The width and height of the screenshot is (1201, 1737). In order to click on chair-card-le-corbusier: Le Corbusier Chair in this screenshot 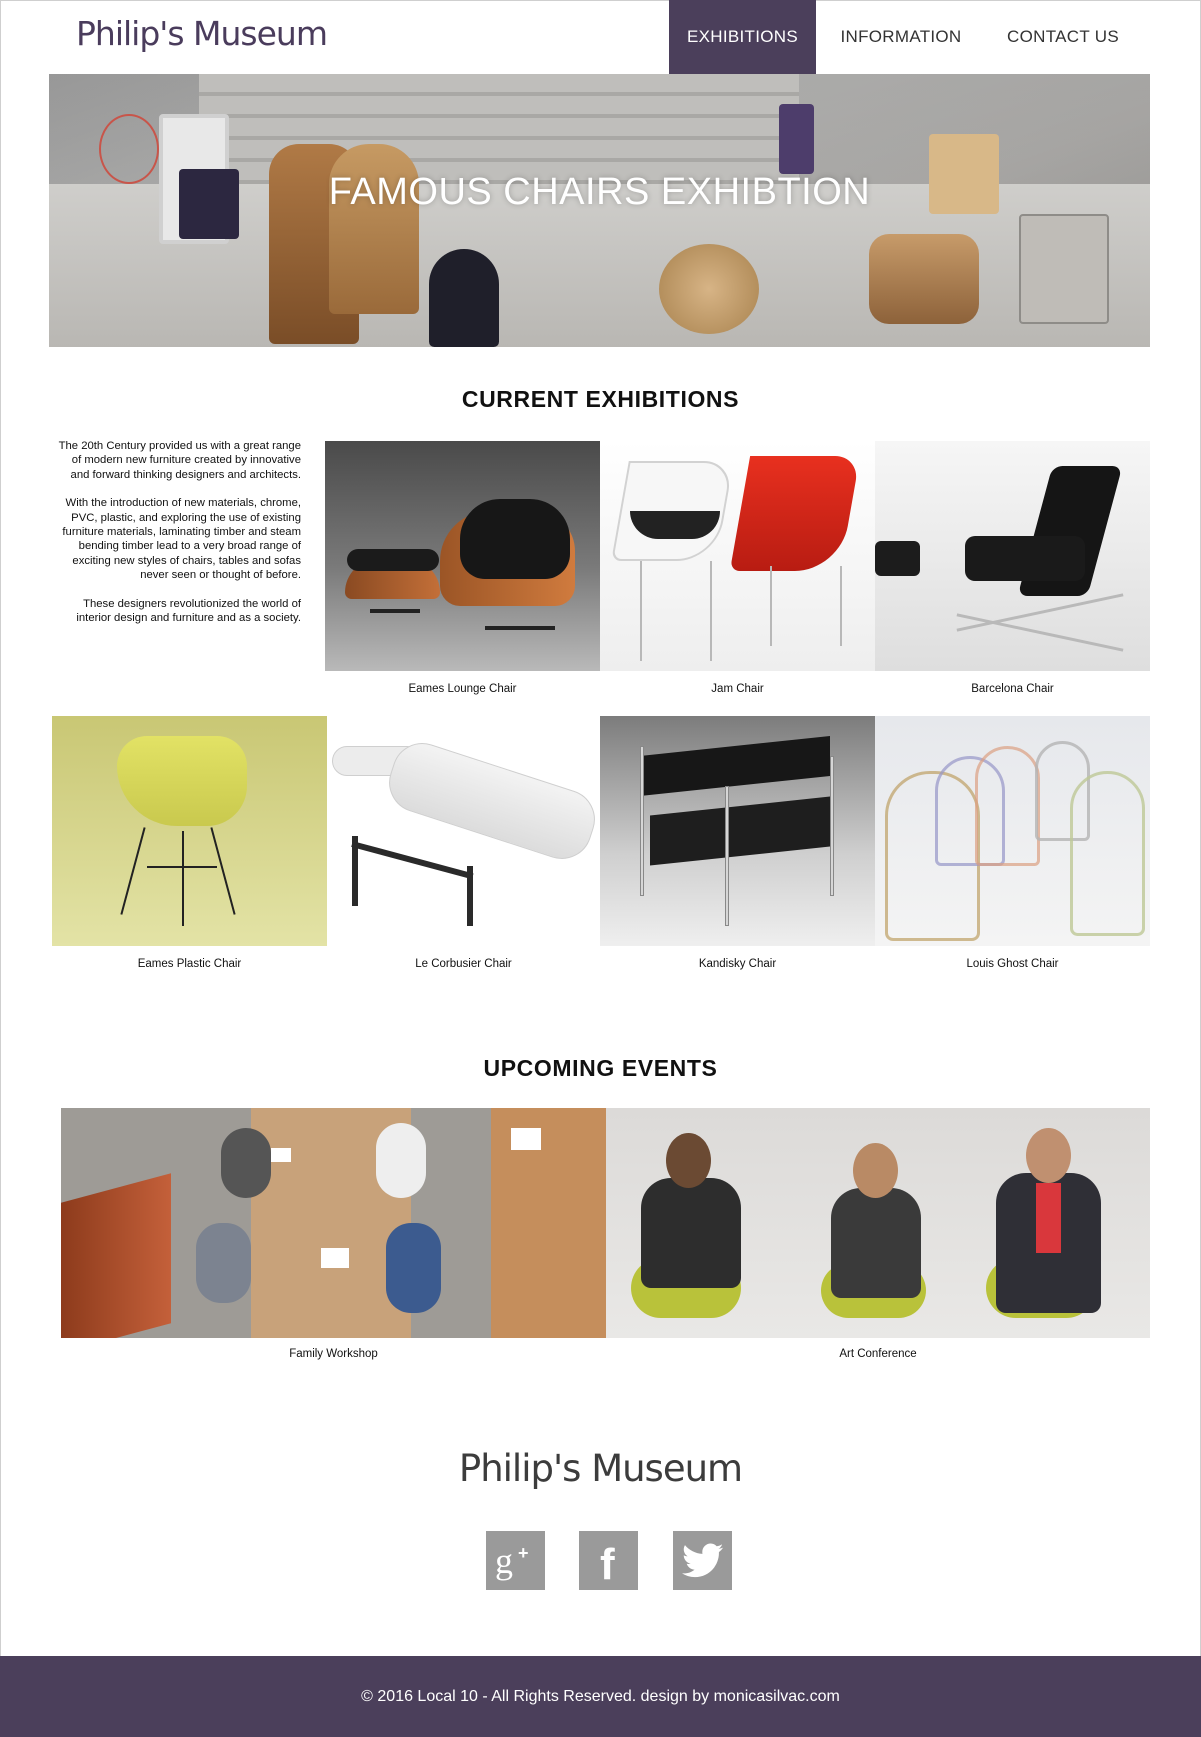, I will do `click(463, 846)`.